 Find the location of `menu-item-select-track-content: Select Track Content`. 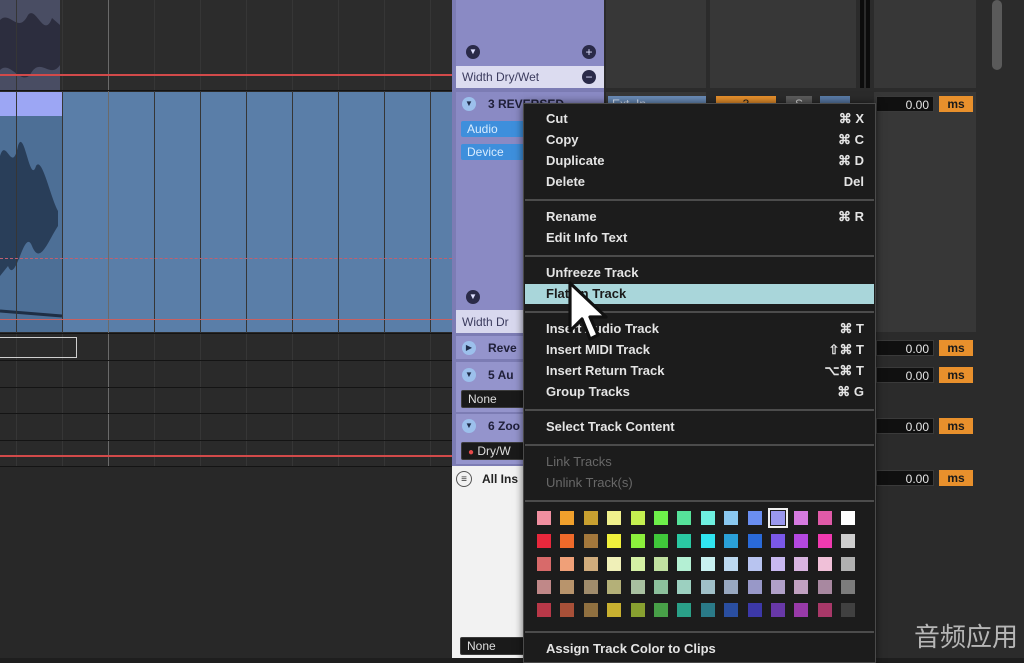

menu-item-select-track-content: Select Track Content is located at coordinates (699, 427).